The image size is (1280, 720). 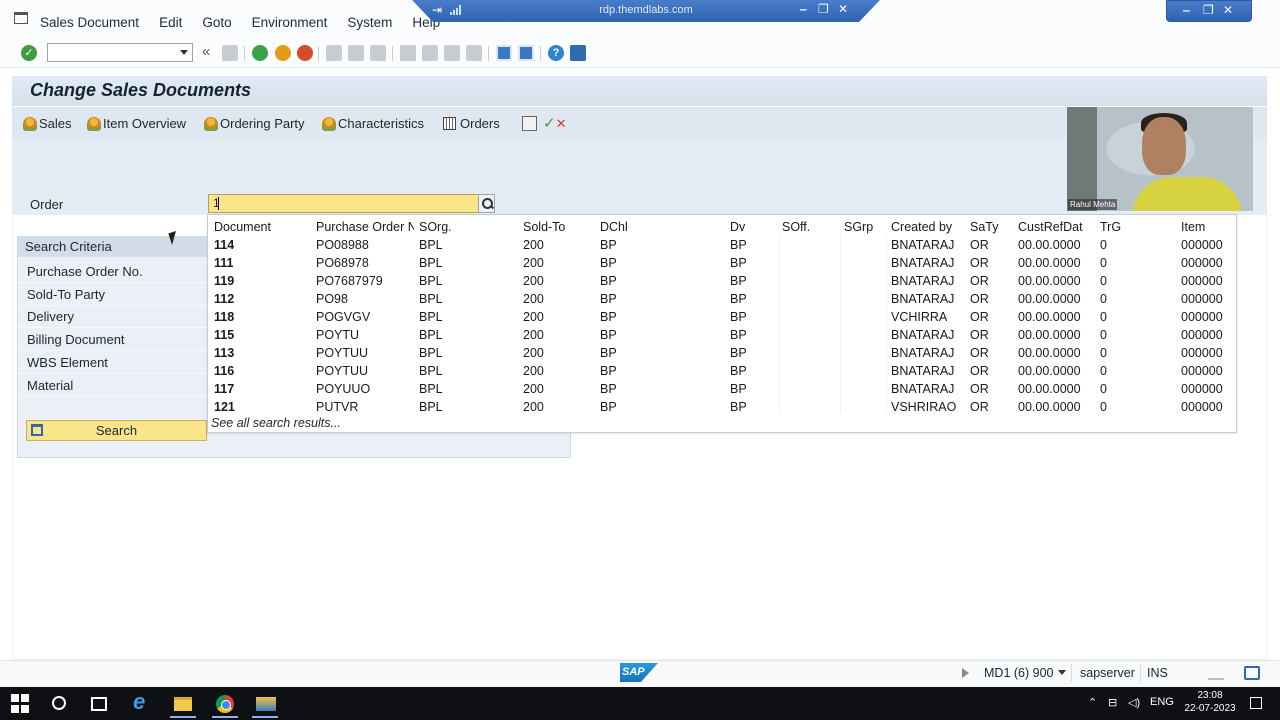 What do you see at coordinates (378, 53) in the screenshot?
I see `find-next-icon` at bounding box center [378, 53].